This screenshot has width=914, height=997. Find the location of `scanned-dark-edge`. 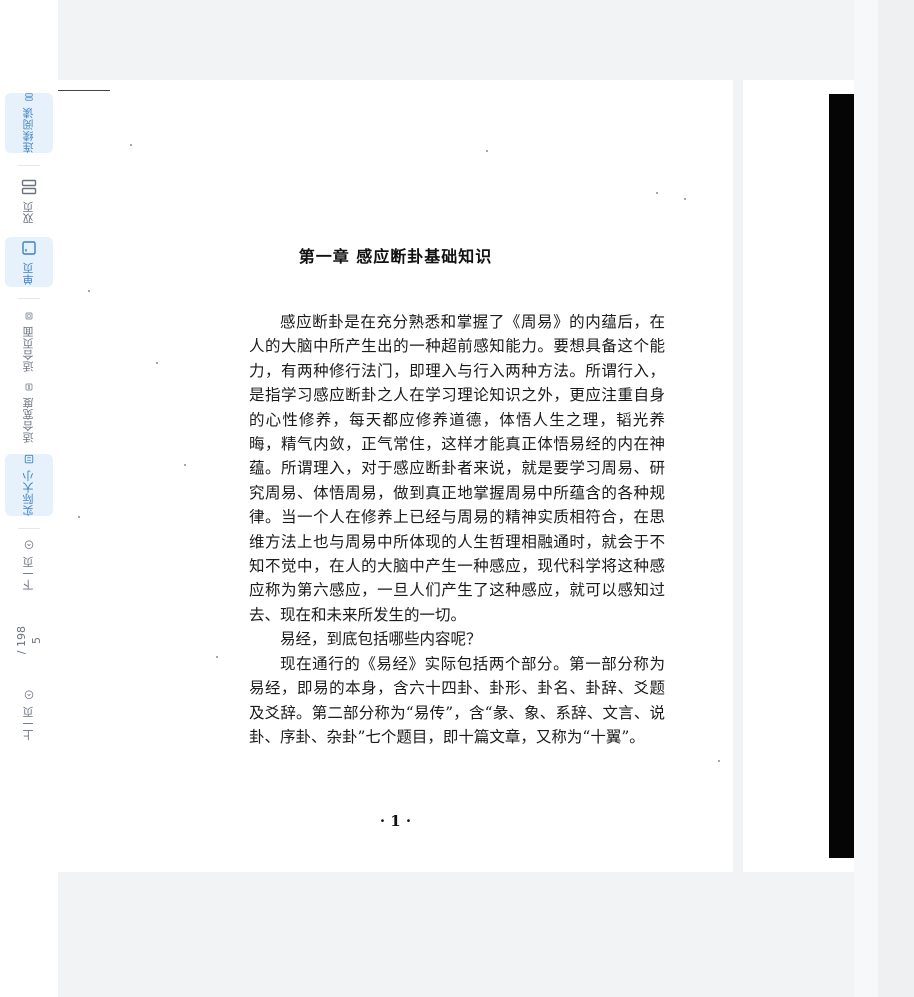

scanned-dark-edge is located at coordinates (841, 476).